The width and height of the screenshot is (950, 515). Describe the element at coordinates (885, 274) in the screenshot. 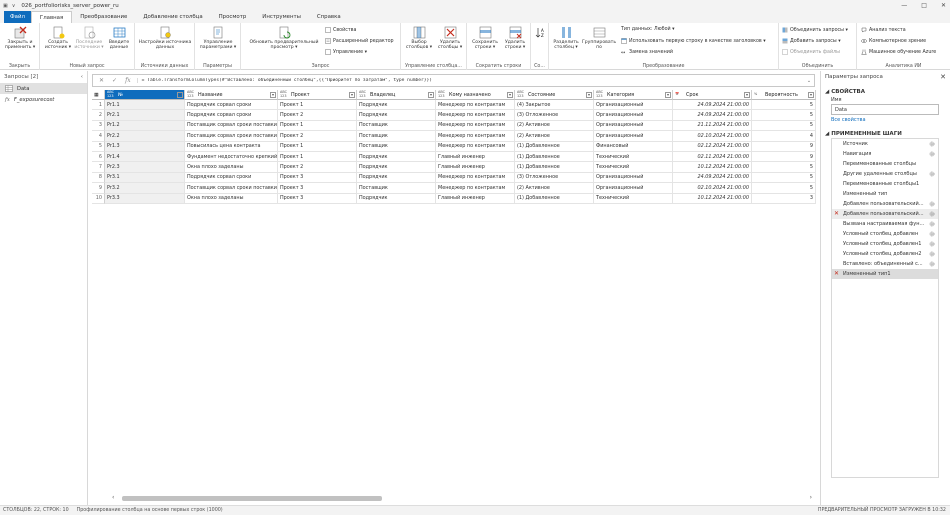

I see `applied-step: ✕ Измененный тип1` at that location.